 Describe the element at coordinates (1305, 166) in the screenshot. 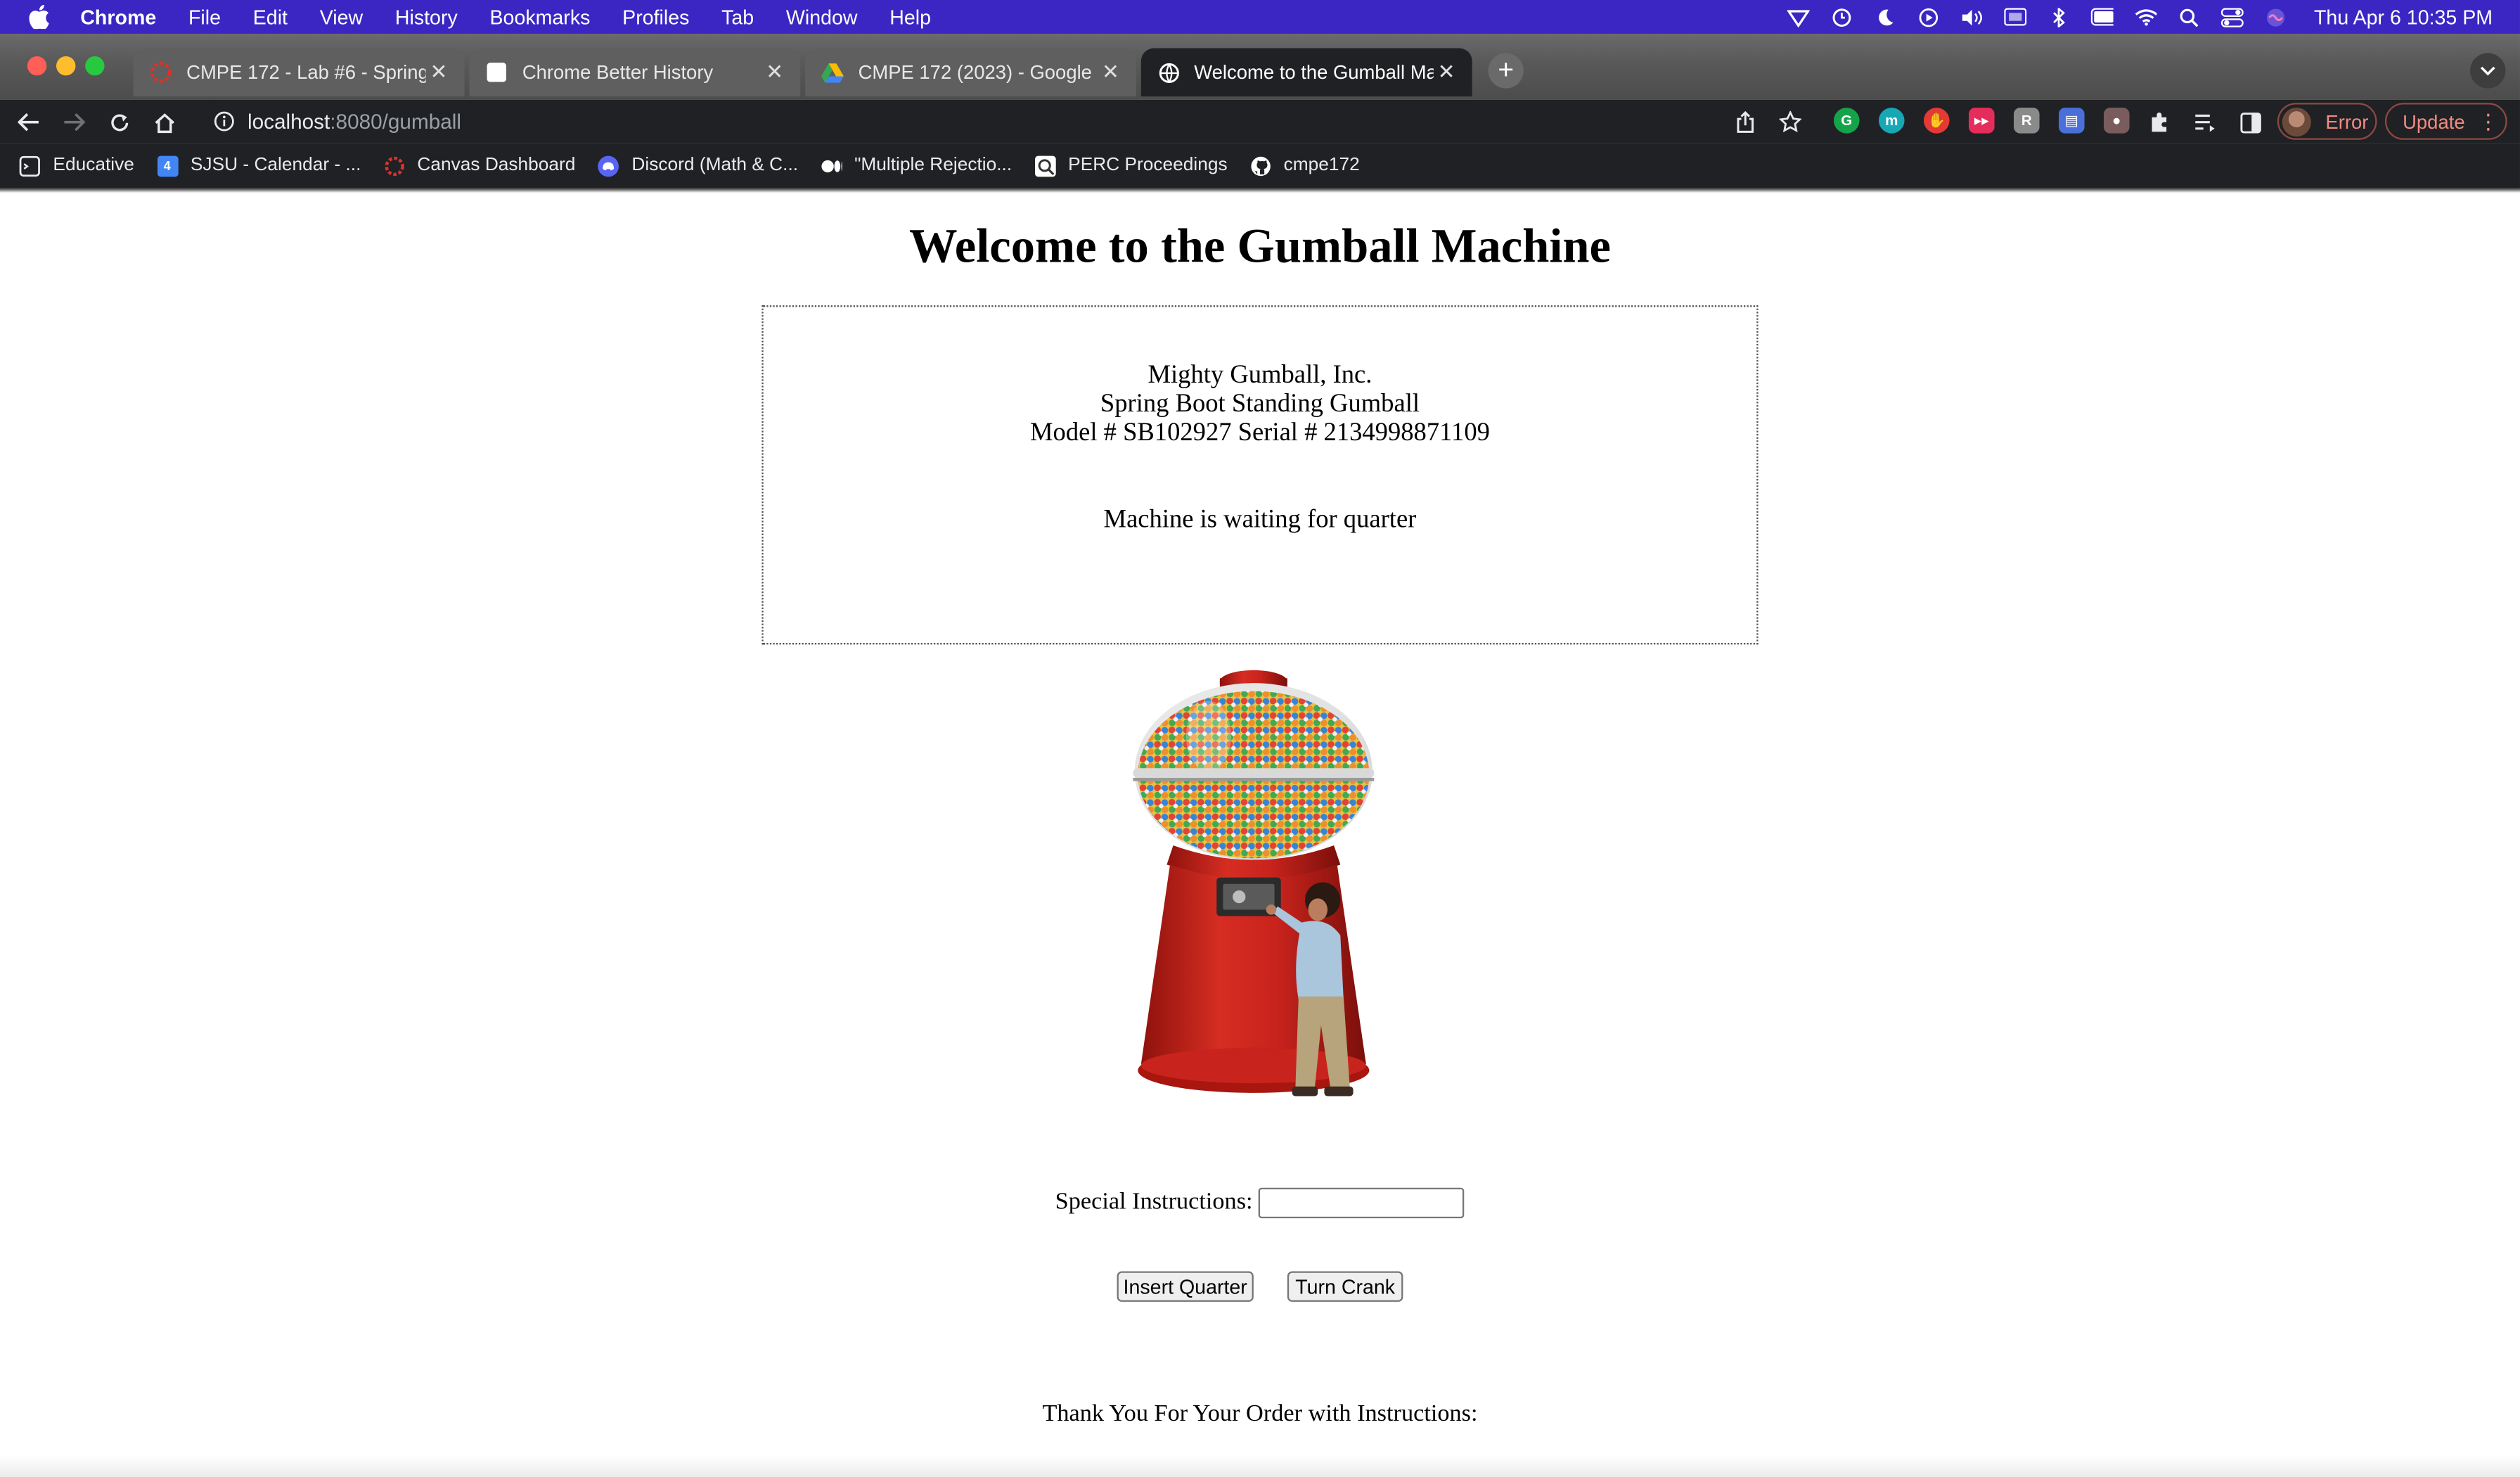

I see `bookmark-cmpe172: cmpe172` at that location.